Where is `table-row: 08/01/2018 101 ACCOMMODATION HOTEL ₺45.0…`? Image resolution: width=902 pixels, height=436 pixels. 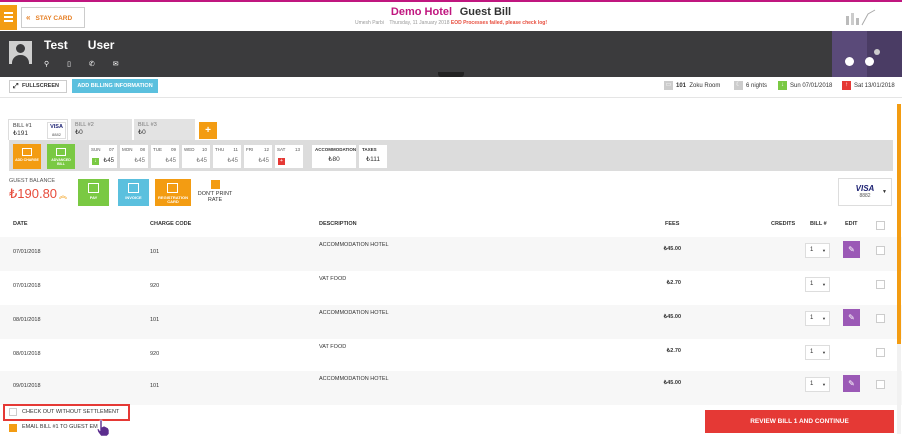 table-row: 08/01/2018 101 ACCOMMODATION HOTEL ₺45.0… is located at coordinates (451, 322).